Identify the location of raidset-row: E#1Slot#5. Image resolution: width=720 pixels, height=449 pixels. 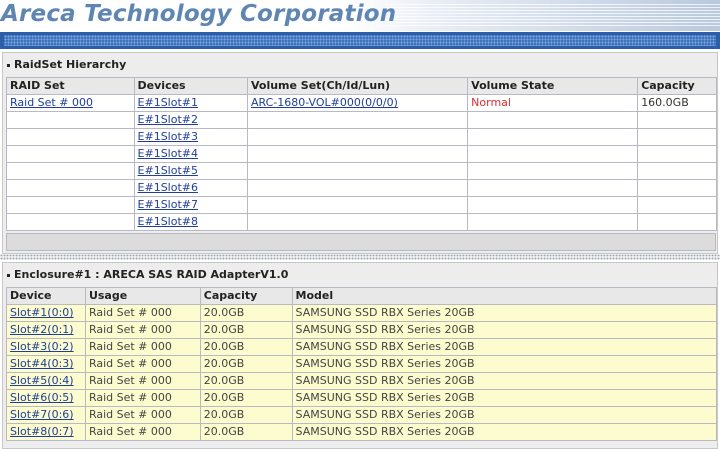
(361, 171).